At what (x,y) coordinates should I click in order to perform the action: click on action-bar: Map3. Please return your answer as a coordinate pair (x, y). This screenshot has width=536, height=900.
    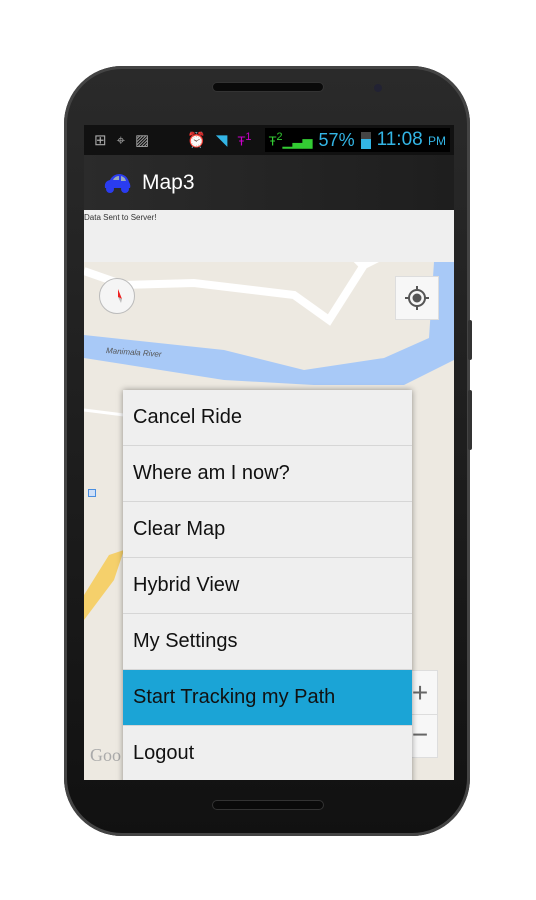
    Looking at the image, I should click on (269, 182).